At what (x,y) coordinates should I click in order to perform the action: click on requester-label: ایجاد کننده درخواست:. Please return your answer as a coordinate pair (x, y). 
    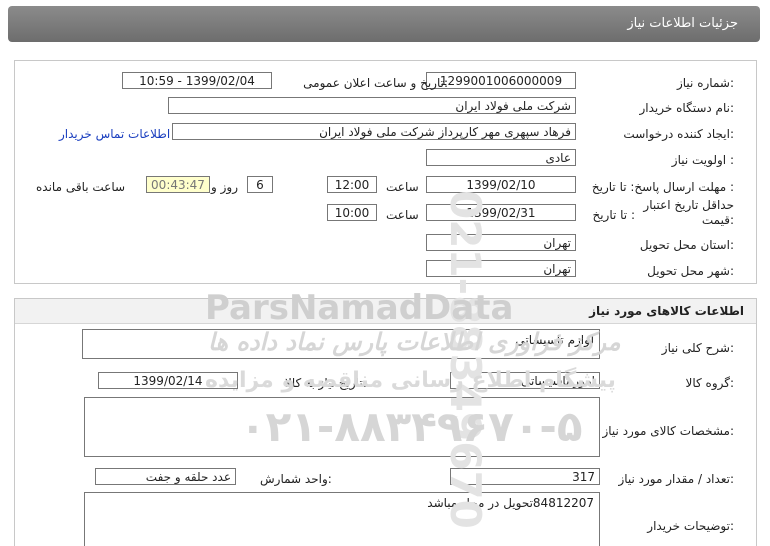
    Looking at the image, I should click on (678, 134).